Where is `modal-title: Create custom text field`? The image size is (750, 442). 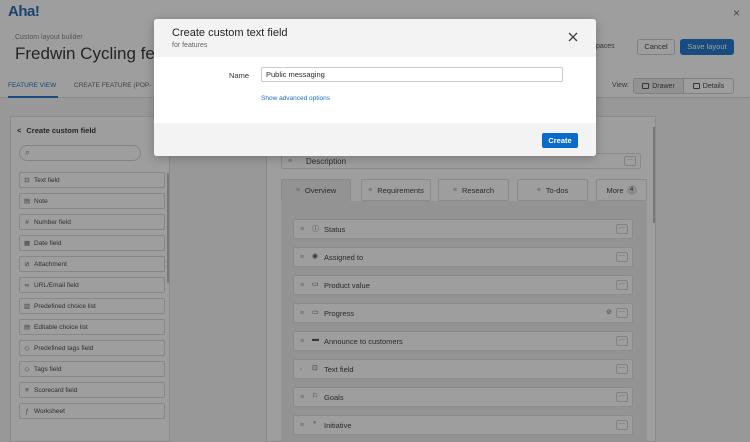 modal-title: Create custom text field is located at coordinates (230, 33).